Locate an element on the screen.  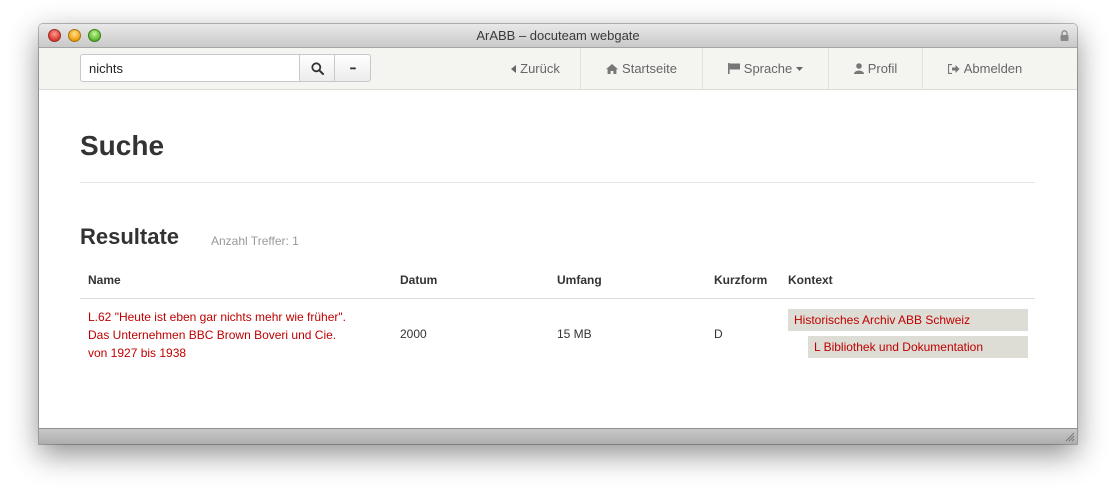
search-button is located at coordinates (317, 68).